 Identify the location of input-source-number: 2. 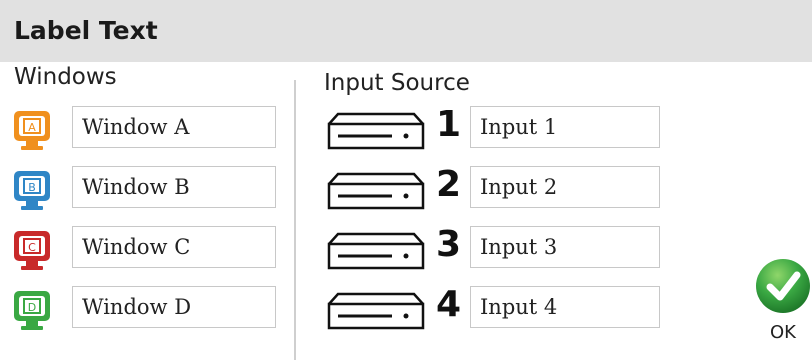
(449, 184).